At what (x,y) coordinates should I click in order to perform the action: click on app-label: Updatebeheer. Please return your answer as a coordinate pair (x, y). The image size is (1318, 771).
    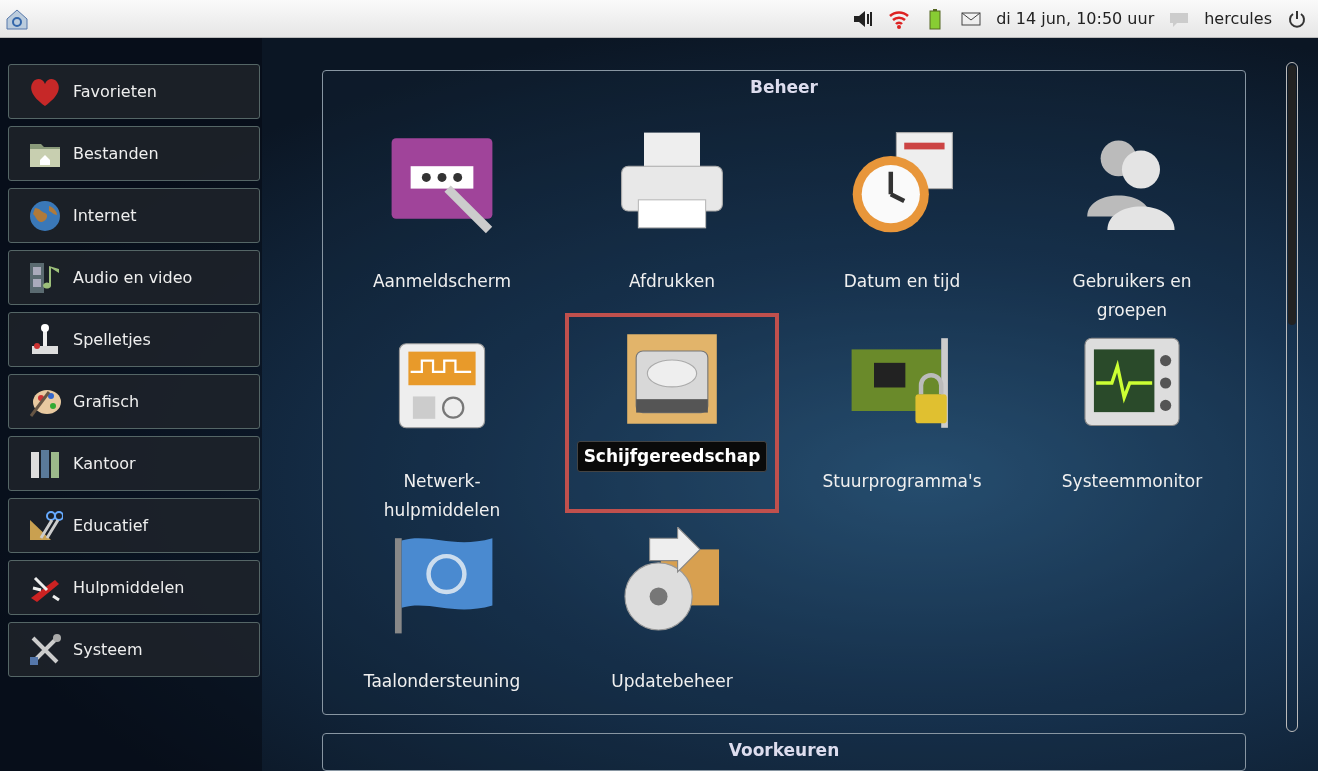
    Looking at the image, I should click on (672, 681).